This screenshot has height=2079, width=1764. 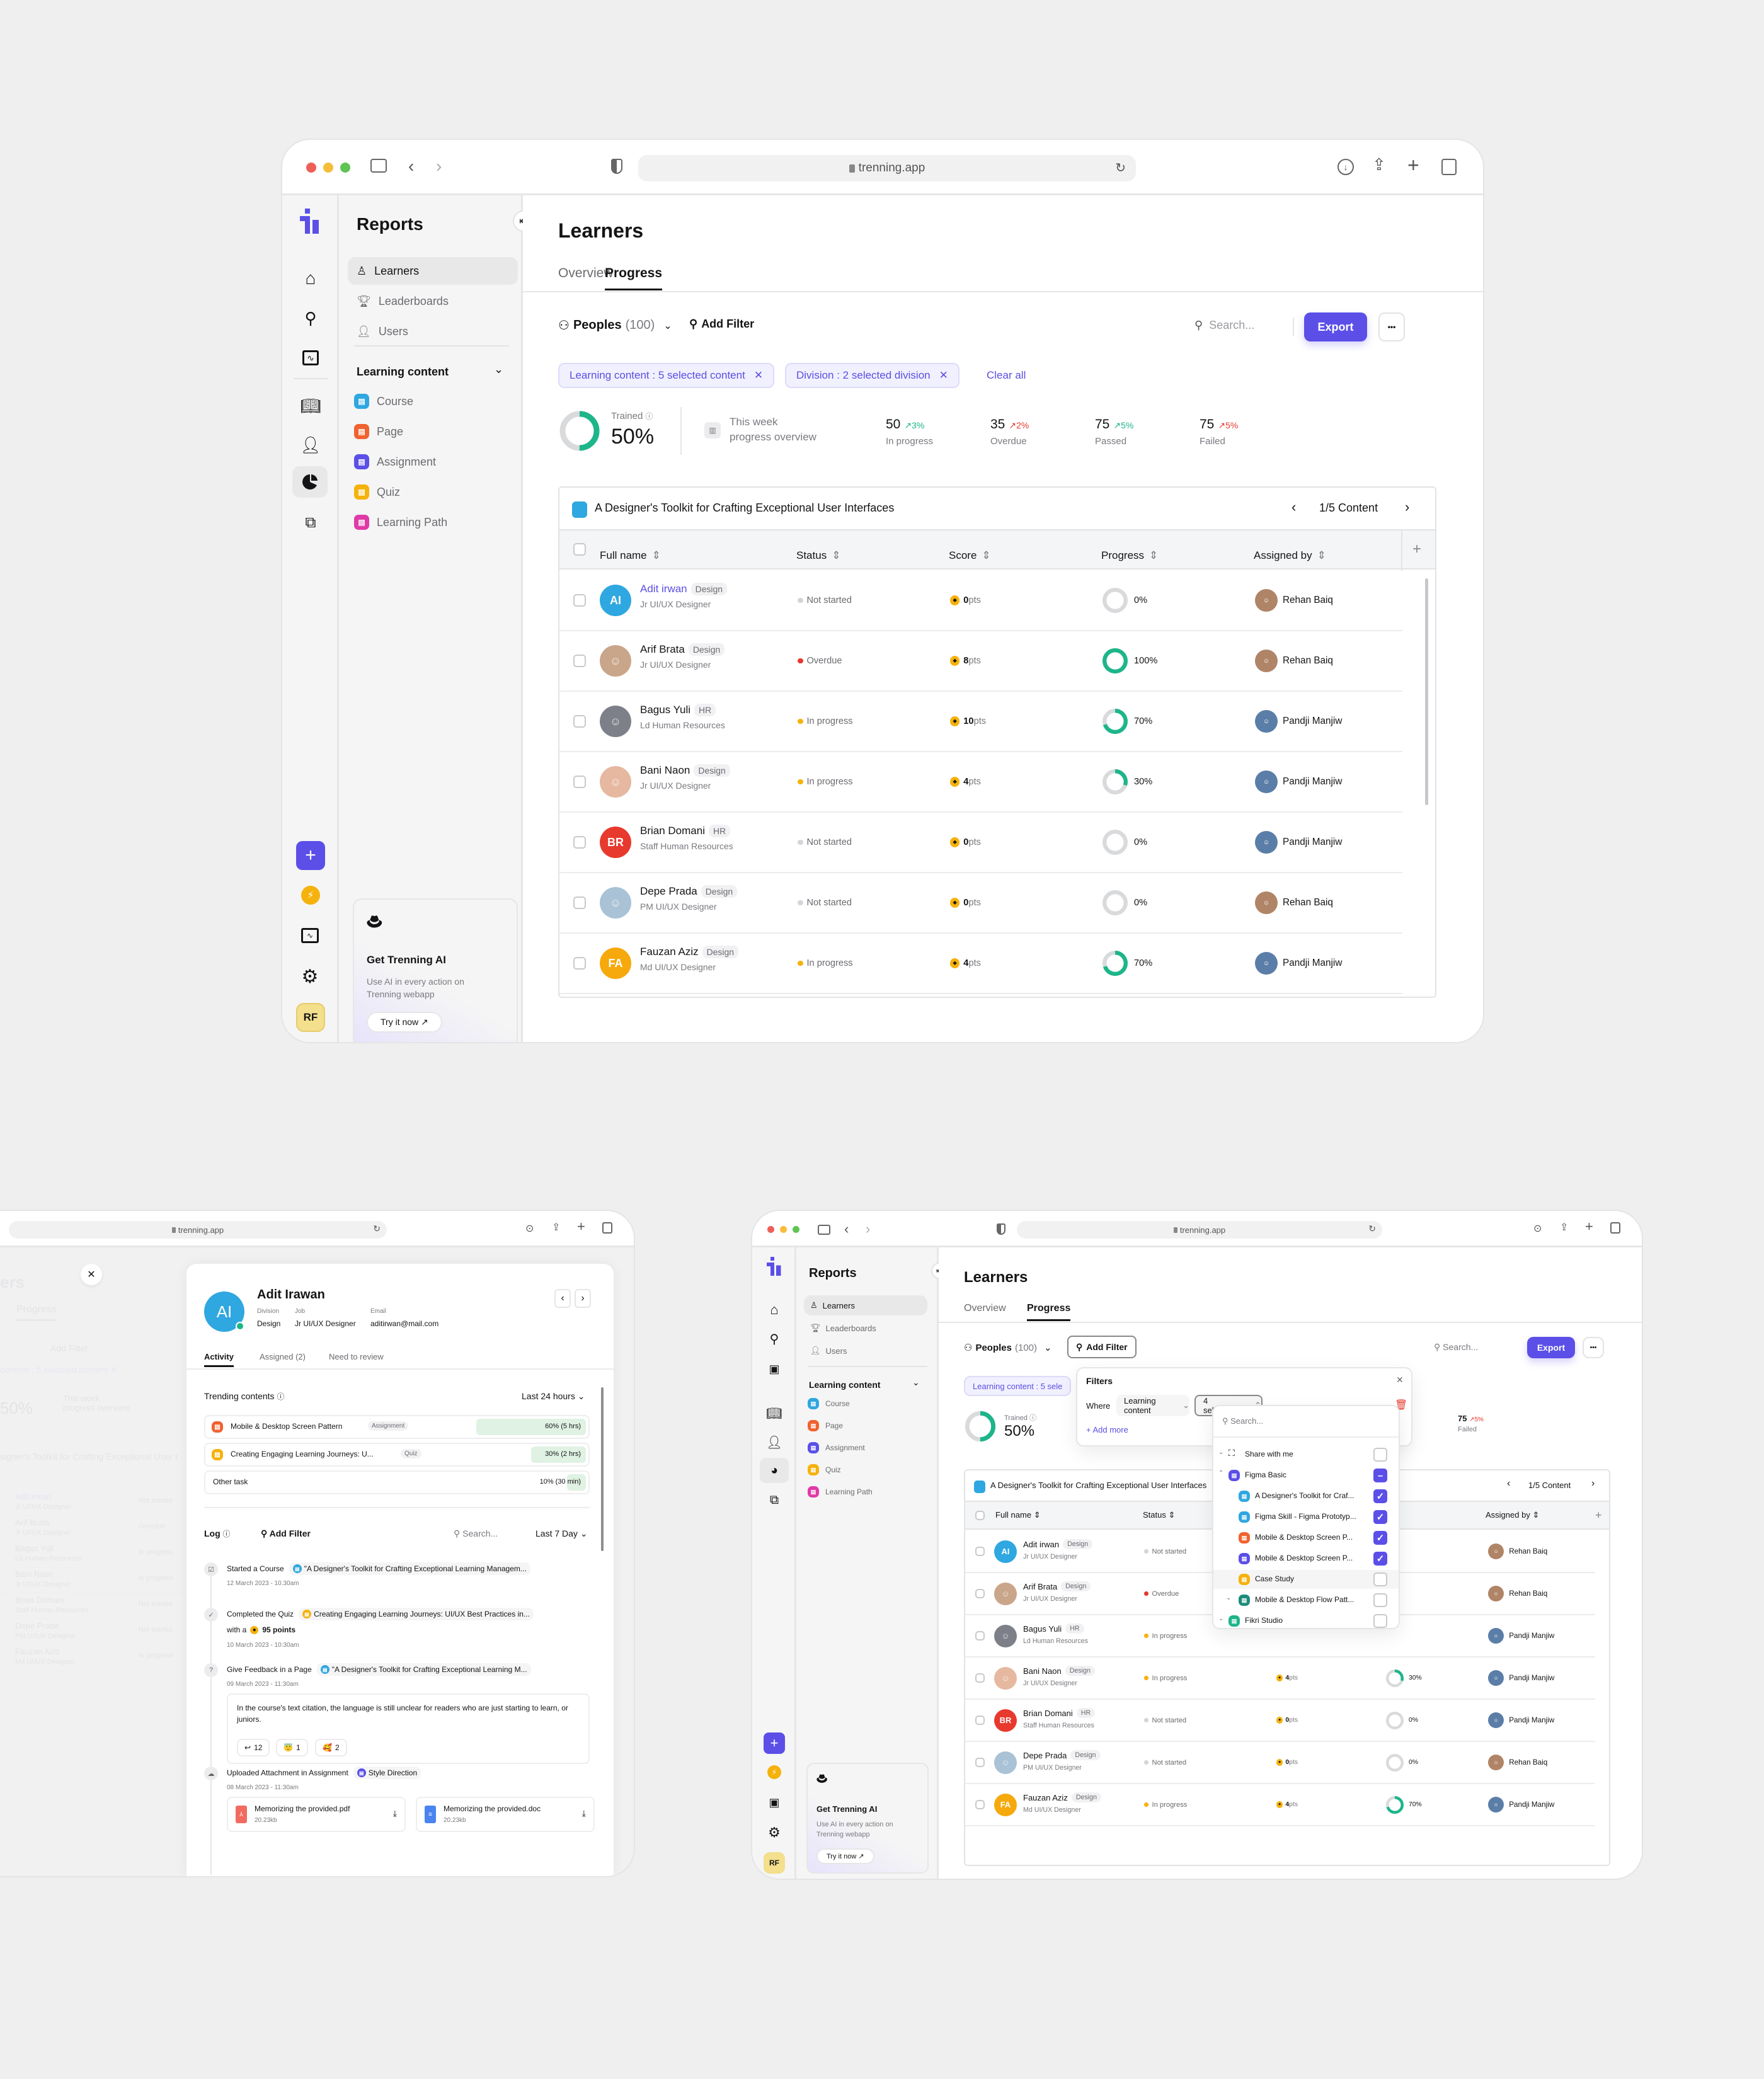 I want to click on tree-item: ⌄ ▤ Fikri Studio, so click(x=1306, y=1620).